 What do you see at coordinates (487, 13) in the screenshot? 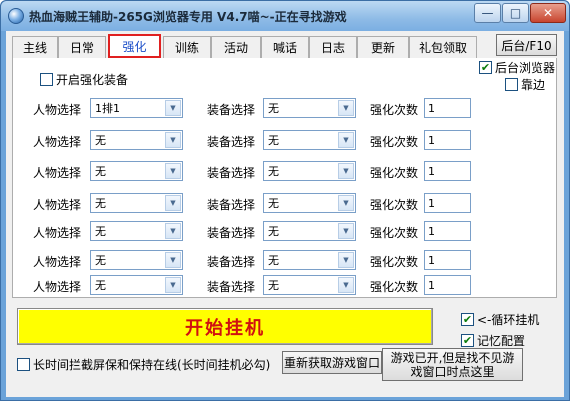
I see `minimize-button: —` at bounding box center [487, 13].